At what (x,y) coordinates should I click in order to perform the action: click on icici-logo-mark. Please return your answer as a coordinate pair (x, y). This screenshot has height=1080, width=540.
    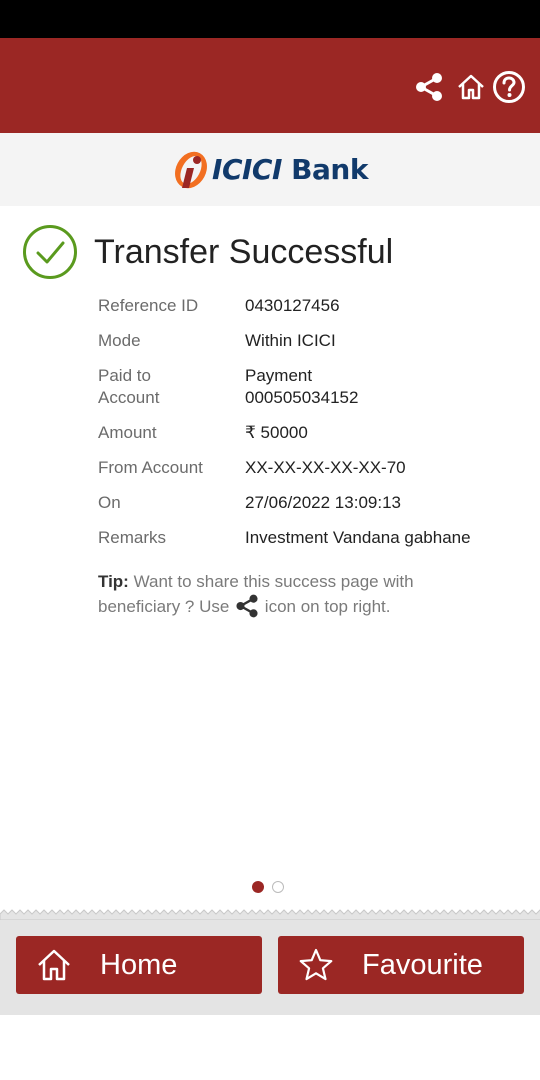
    Looking at the image, I should click on (191, 169).